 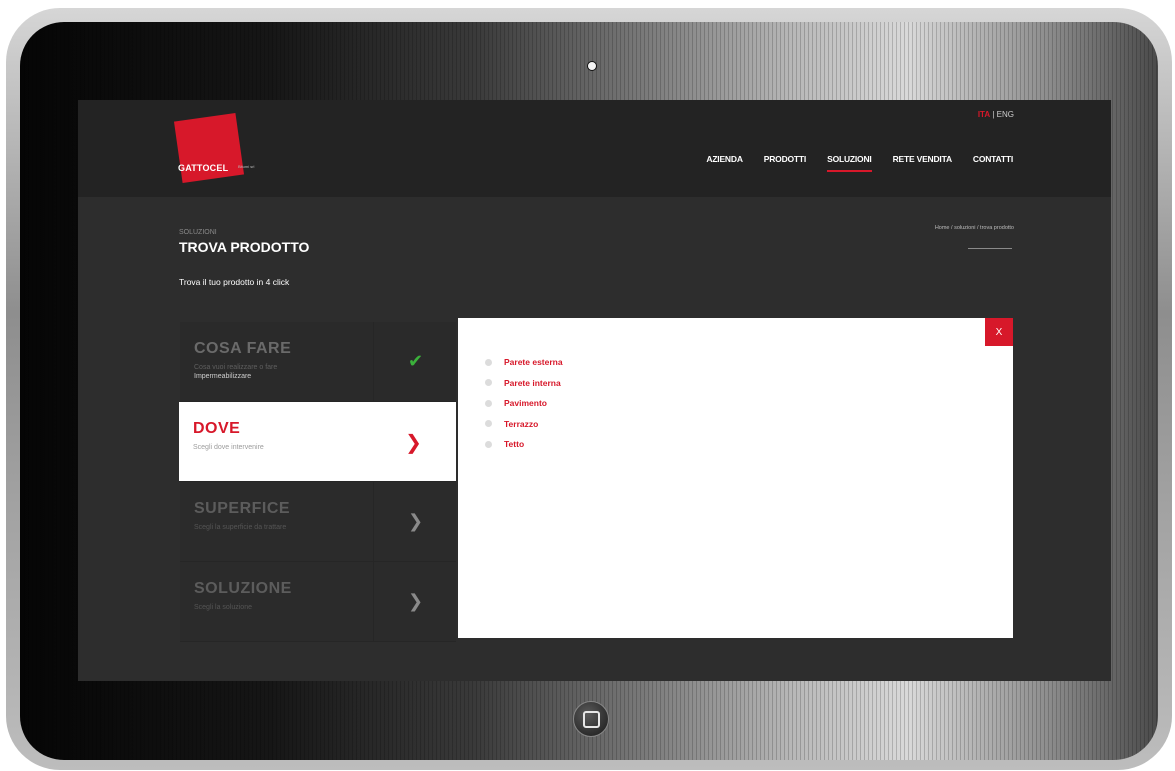 What do you see at coordinates (850, 163) in the screenshot?
I see `nav-soluzioni: SOLUZIONI` at bounding box center [850, 163].